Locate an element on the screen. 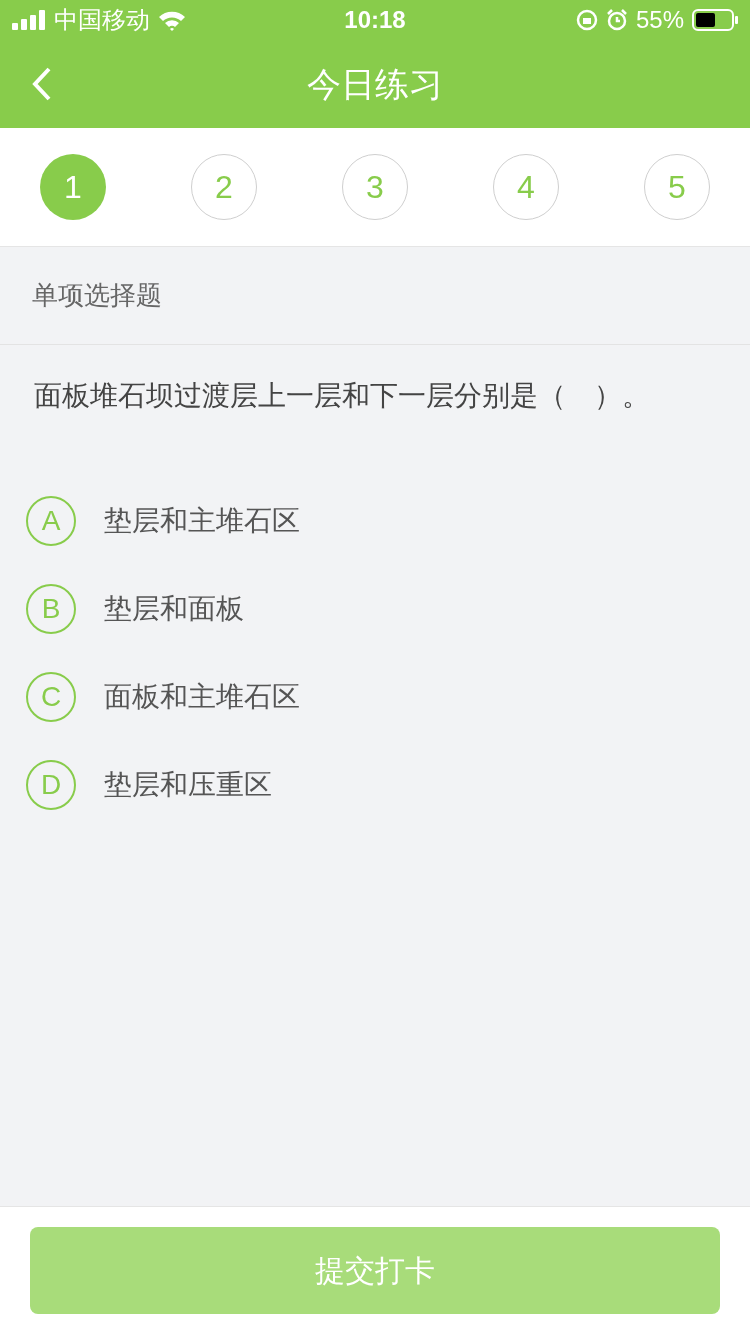 The height and width of the screenshot is (1334, 750). clock-time: 10:18 is located at coordinates (375, 20).